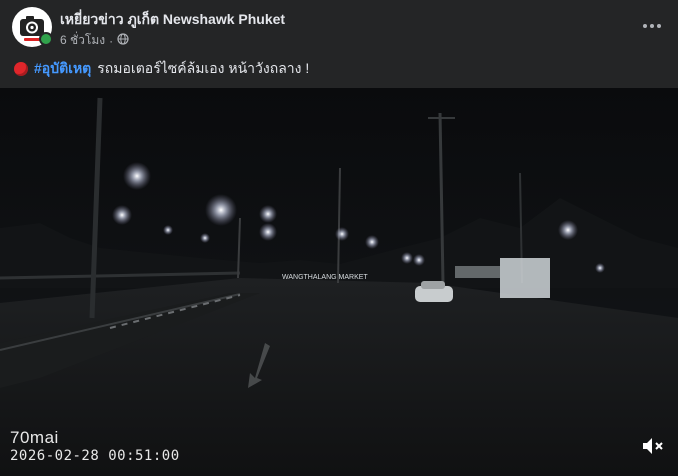  Describe the element at coordinates (82, 40) in the screenshot. I see `post-time-link: 6 ชั่วโมง` at that location.